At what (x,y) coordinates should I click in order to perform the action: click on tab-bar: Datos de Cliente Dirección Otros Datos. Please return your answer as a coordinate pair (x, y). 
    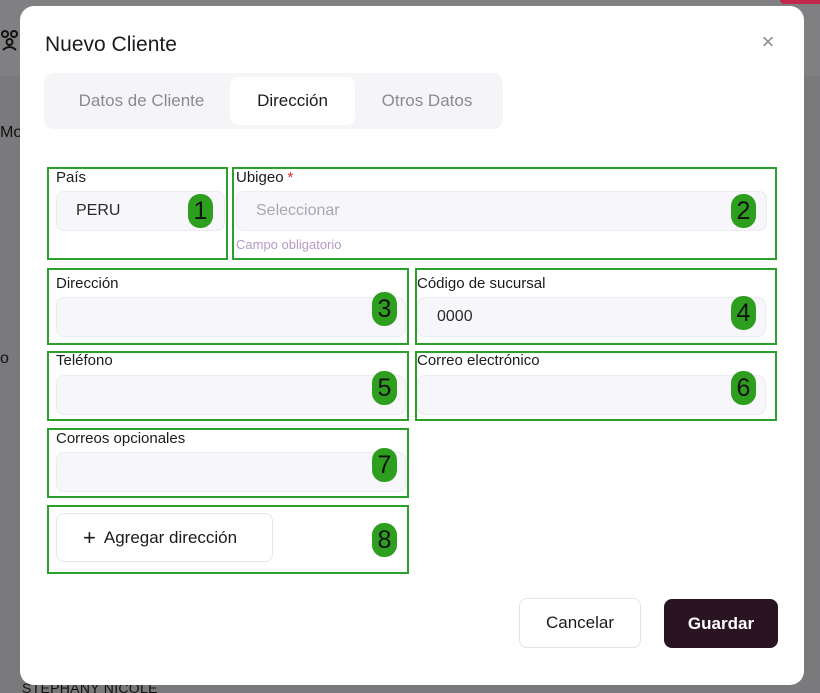
    Looking at the image, I should click on (273, 101).